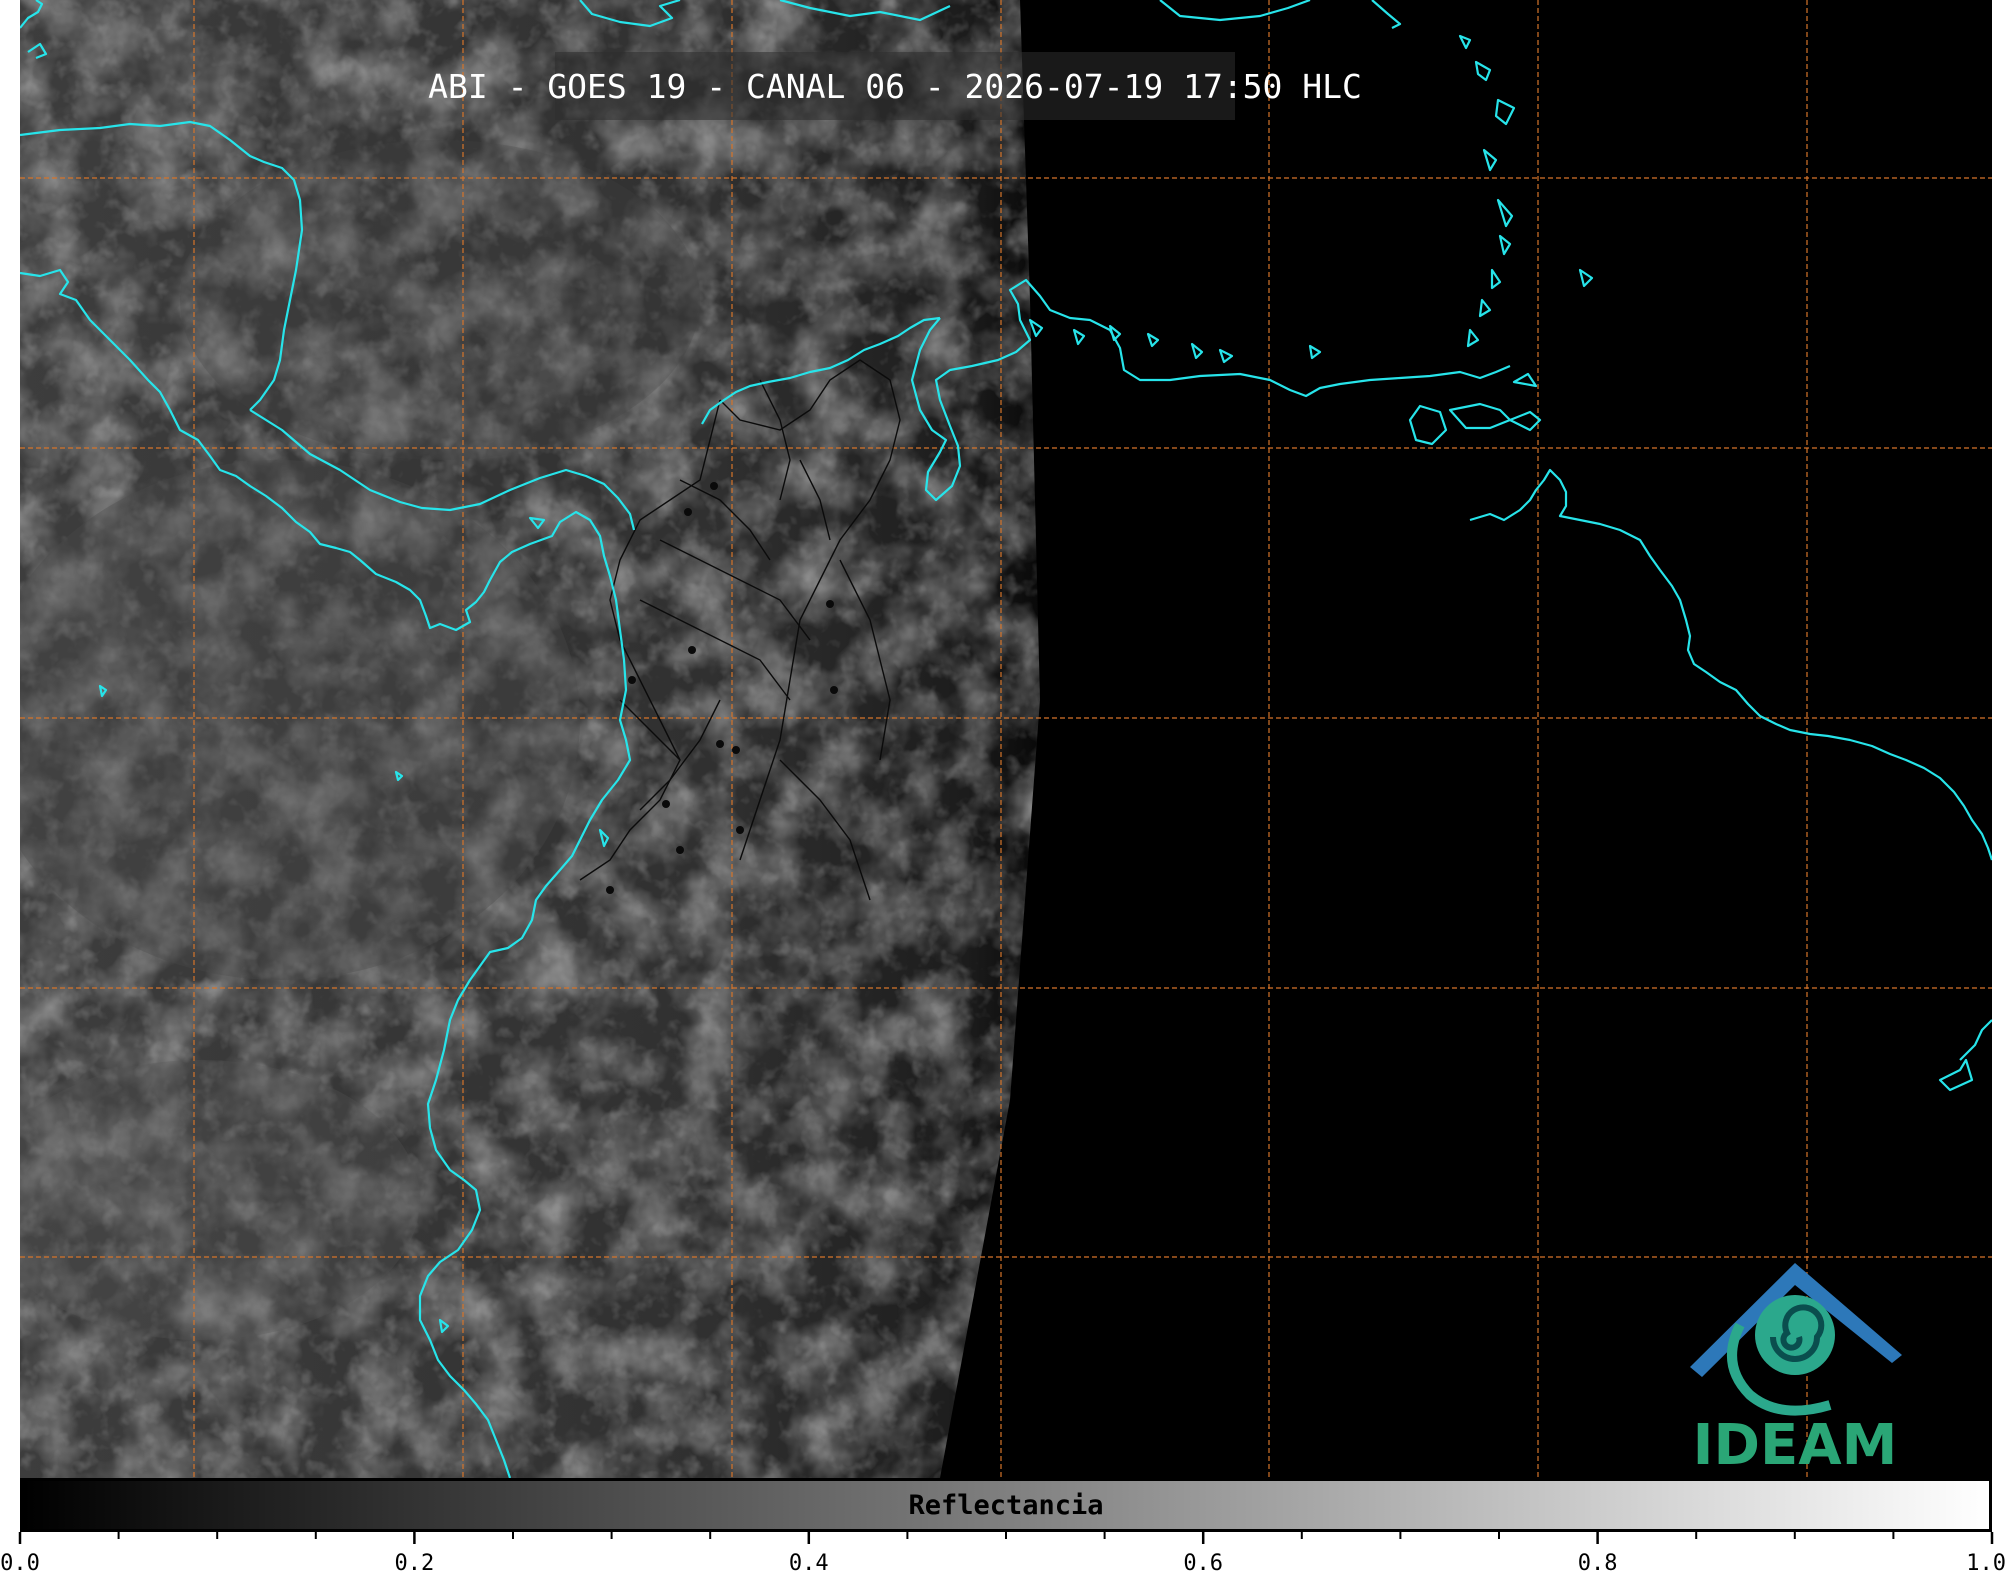  I want to click on ideam-logo: IDEAM, so click(1795, 1366).